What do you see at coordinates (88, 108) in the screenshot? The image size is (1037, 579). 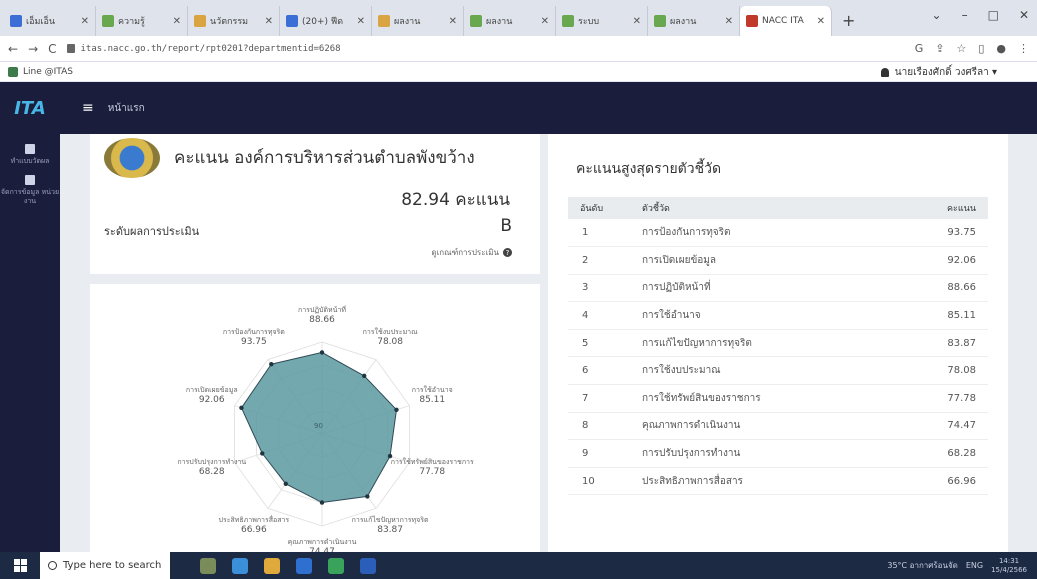 I see `hamburger-menu-icon: ≡` at bounding box center [88, 108].